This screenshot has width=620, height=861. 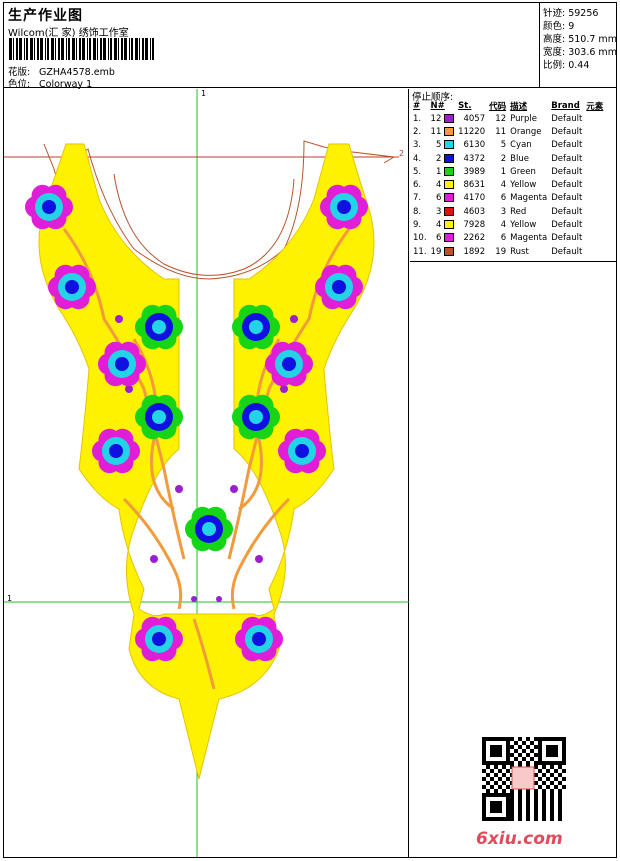 What do you see at coordinates (595, 107) in the screenshot?
I see `column-header: 元素` at bounding box center [595, 107].